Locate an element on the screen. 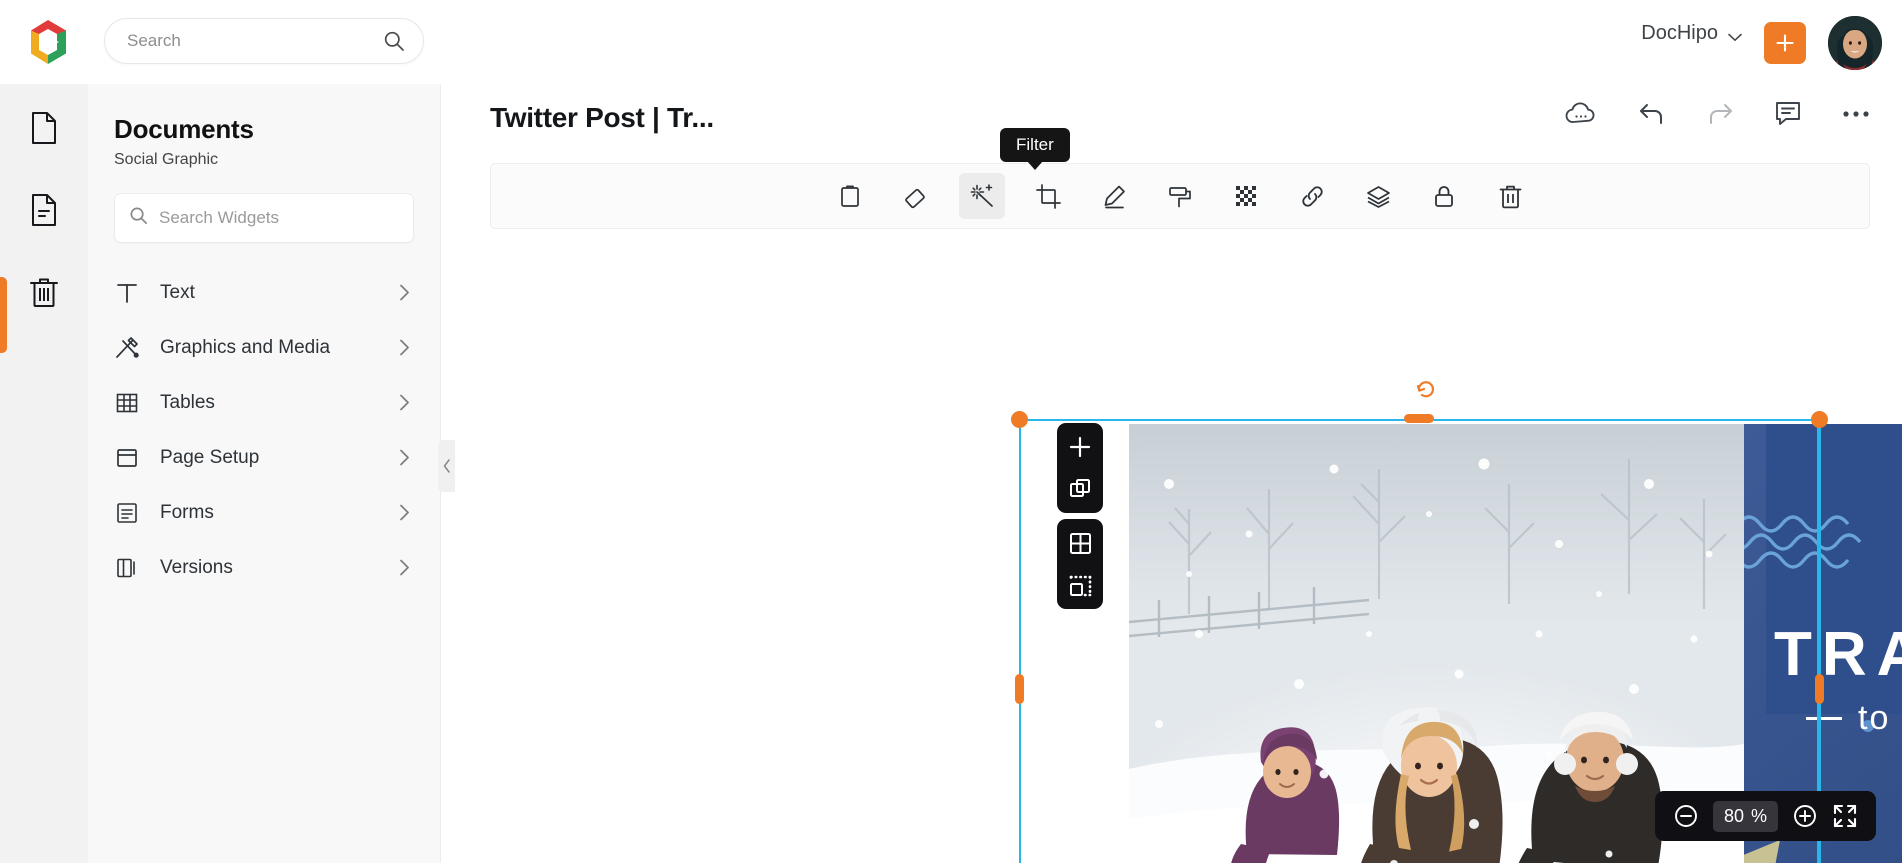 The height and width of the screenshot is (863, 1902). brand-dropdown: DocHipo is located at coordinates (1691, 33).